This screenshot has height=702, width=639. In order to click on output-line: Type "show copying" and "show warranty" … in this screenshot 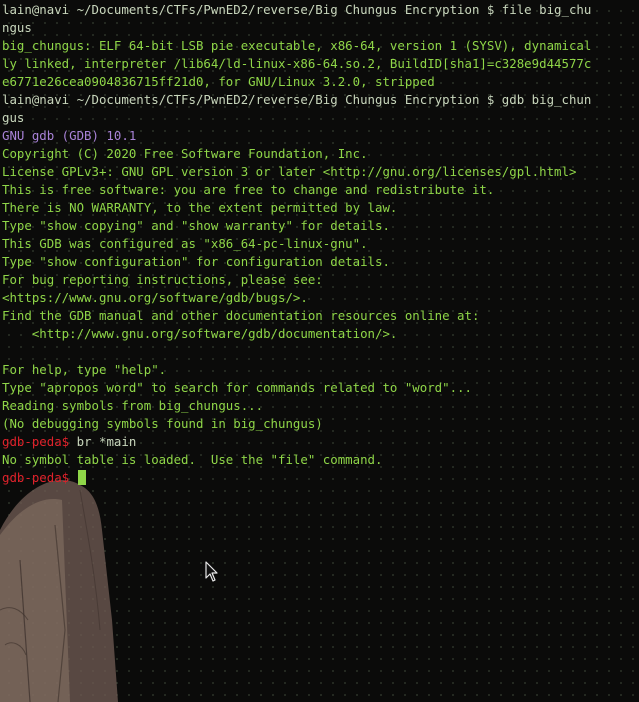, I will do `click(320, 226)`.